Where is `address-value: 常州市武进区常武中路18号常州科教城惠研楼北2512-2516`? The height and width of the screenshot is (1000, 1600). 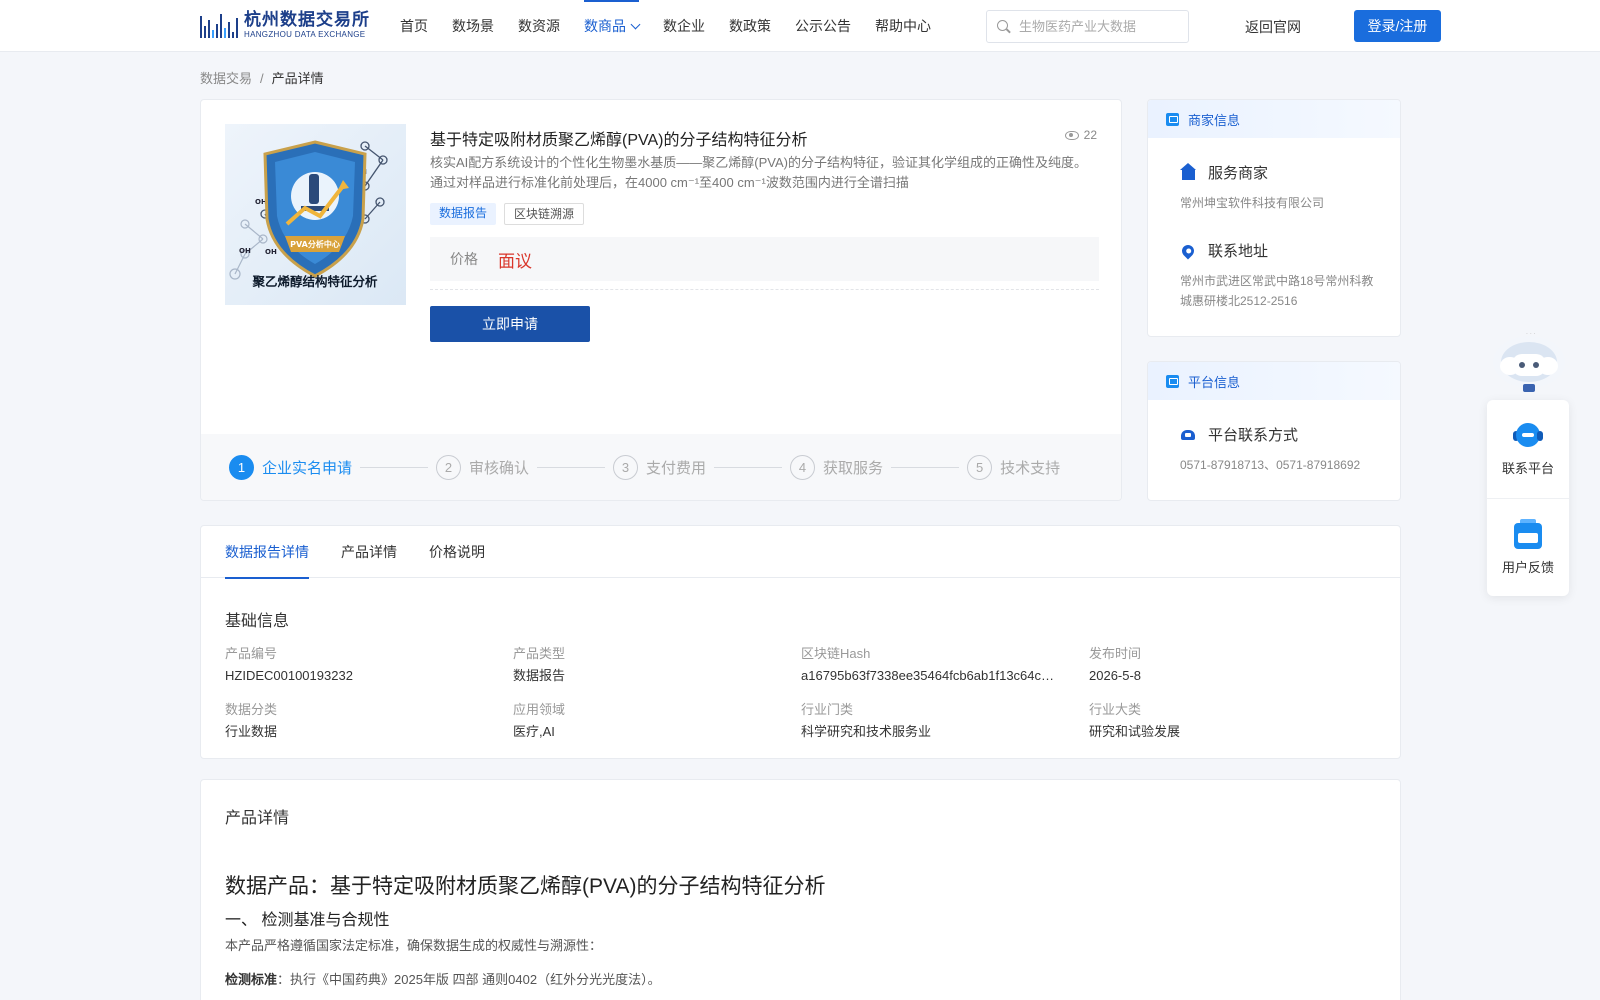 address-value: 常州市武进区常武中路18号常州科教城惠研楼北2512-2516 is located at coordinates (1277, 291).